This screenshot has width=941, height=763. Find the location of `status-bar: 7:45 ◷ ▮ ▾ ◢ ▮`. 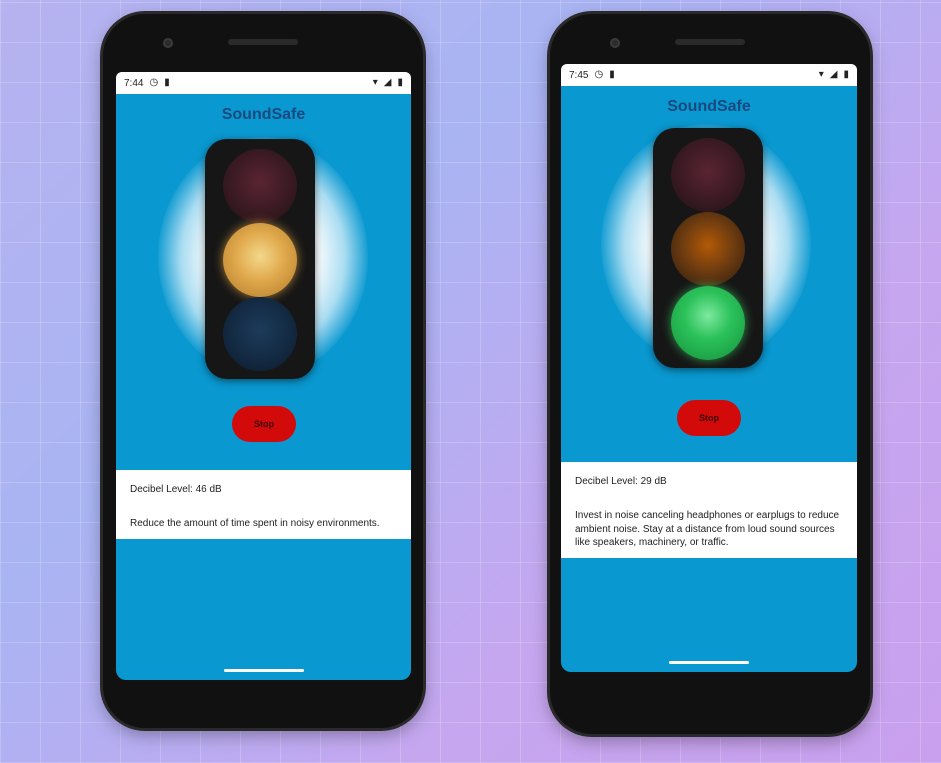

status-bar: 7:45 ◷ ▮ ▾ ◢ ▮ is located at coordinates (709, 75).